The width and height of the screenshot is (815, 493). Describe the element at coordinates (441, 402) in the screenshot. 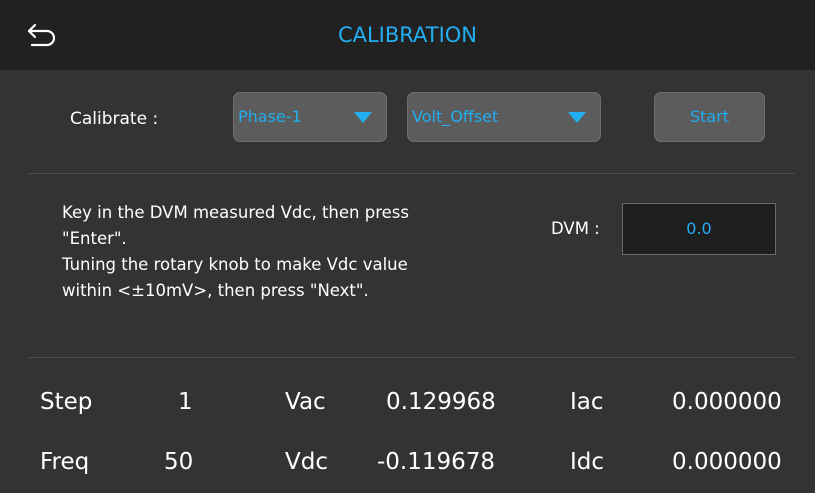

I see `vac-value: 0.129968` at that location.